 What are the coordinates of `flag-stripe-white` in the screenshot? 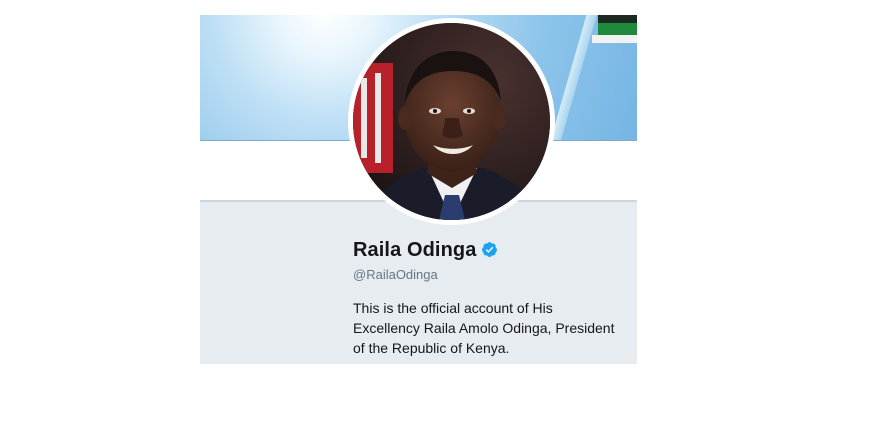 It's located at (614, 39).